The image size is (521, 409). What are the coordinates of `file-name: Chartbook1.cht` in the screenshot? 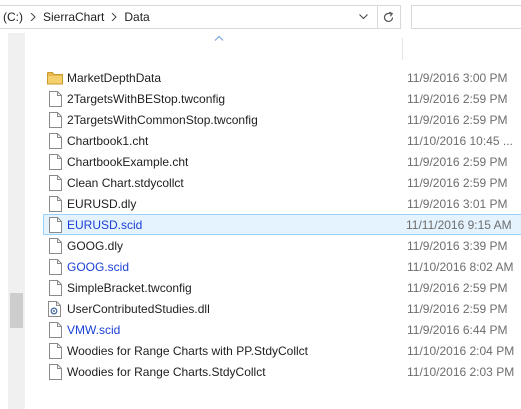 It's located at (108, 140).